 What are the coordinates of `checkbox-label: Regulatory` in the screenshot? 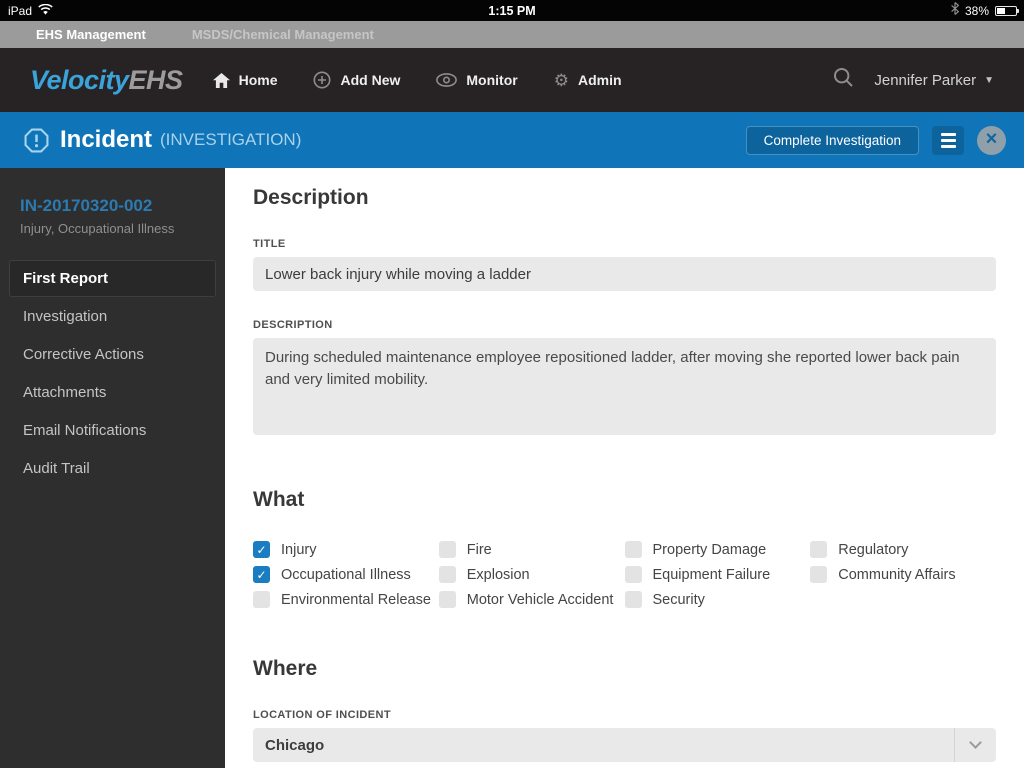 It's located at (873, 549).